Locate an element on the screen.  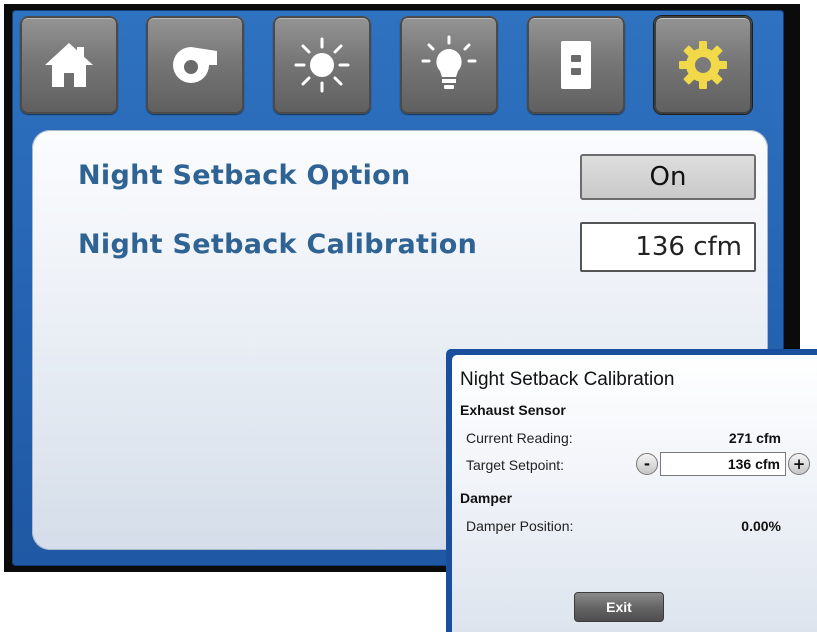
damper-position-label: Damper Position: is located at coordinates (520, 526).